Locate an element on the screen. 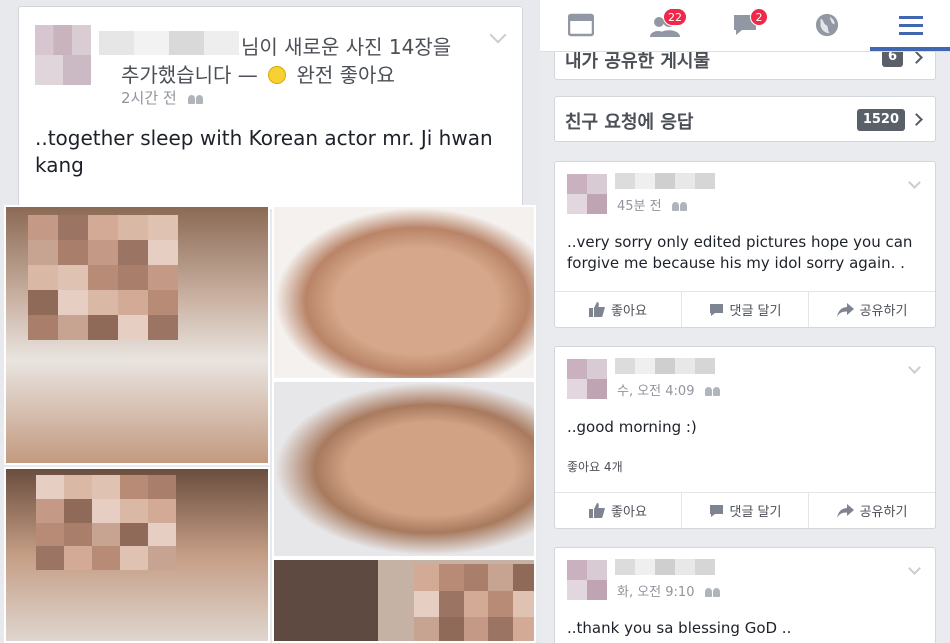 The image size is (950, 643). nav-messages: 2 is located at coordinates (744, 26).